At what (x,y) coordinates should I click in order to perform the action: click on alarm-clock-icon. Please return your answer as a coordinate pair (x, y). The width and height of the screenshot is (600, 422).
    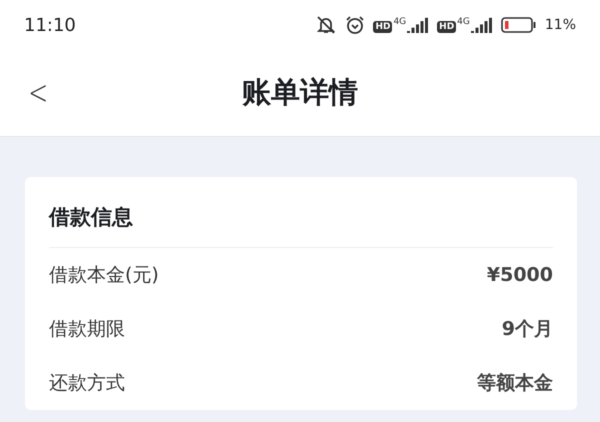
    Looking at the image, I should click on (355, 25).